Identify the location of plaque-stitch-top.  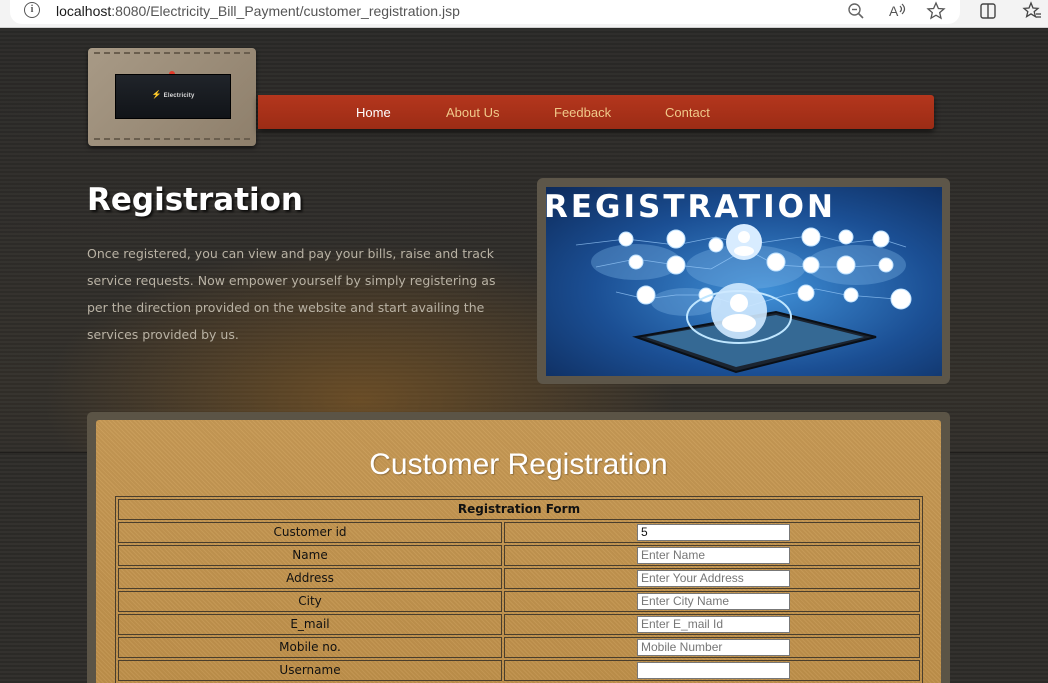
(172, 53).